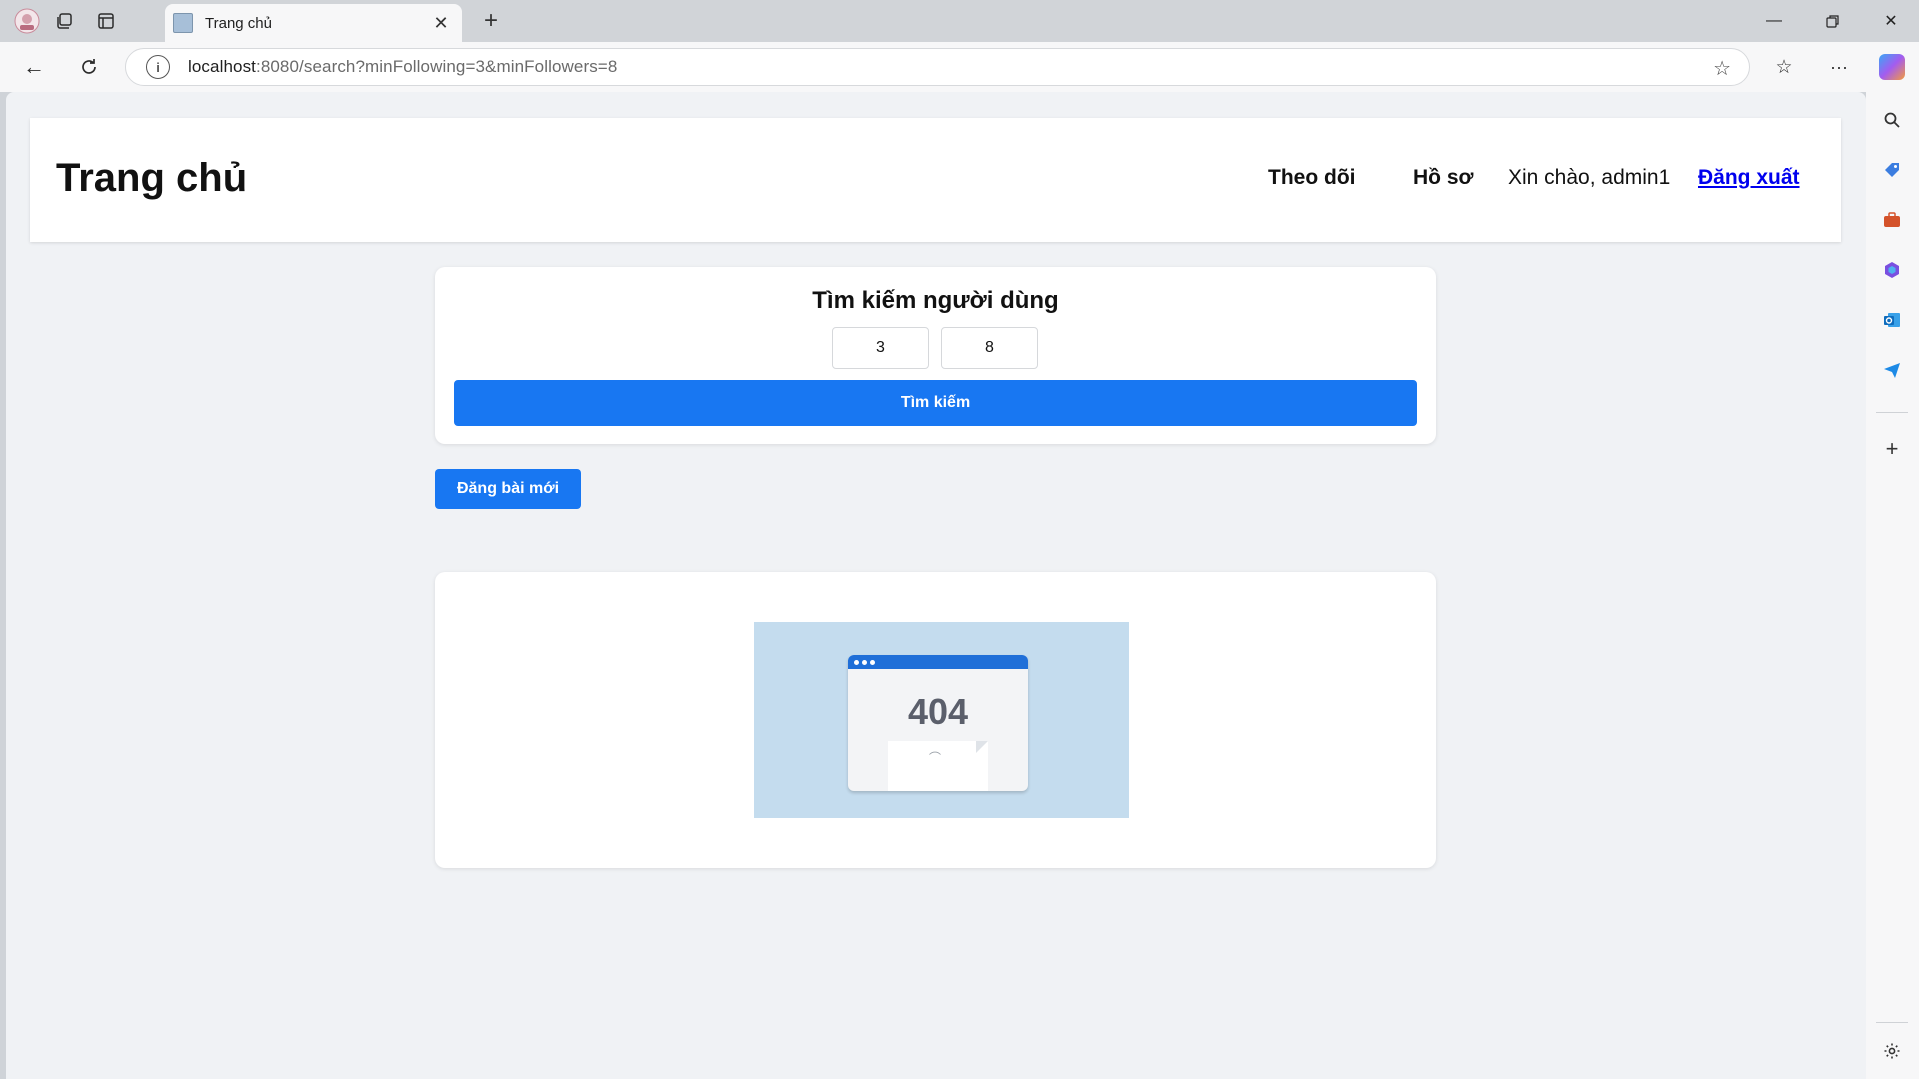 The image size is (1919, 1079). What do you see at coordinates (508, 489) in the screenshot?
I see `new-post-button: Đăng bài mới` at bounding box center [508, 489].